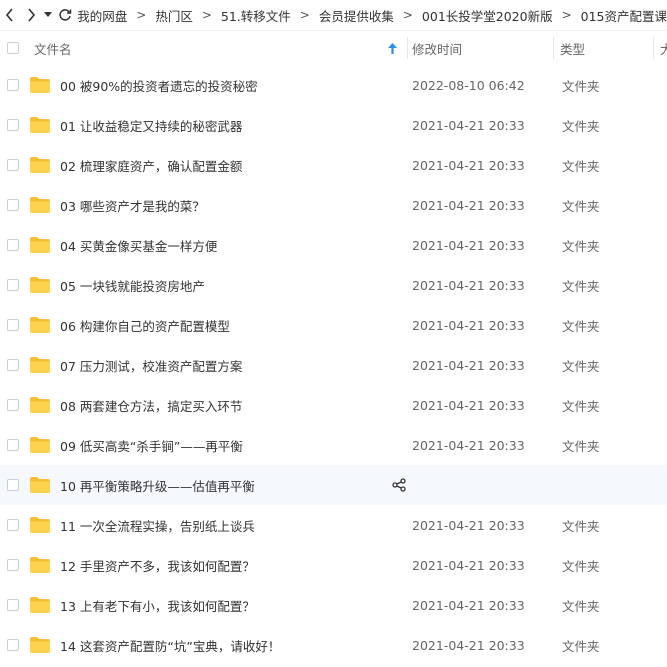  I want to click on history-dropdown-button, so click(48, 15).